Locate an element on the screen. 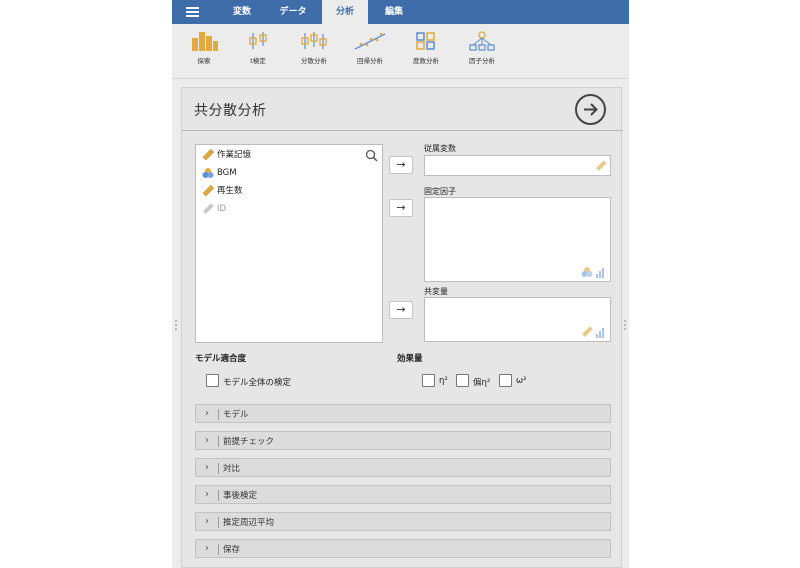 This screenshot has width=800, height=568. frequencies-icon is located at coordinates (425, 41).